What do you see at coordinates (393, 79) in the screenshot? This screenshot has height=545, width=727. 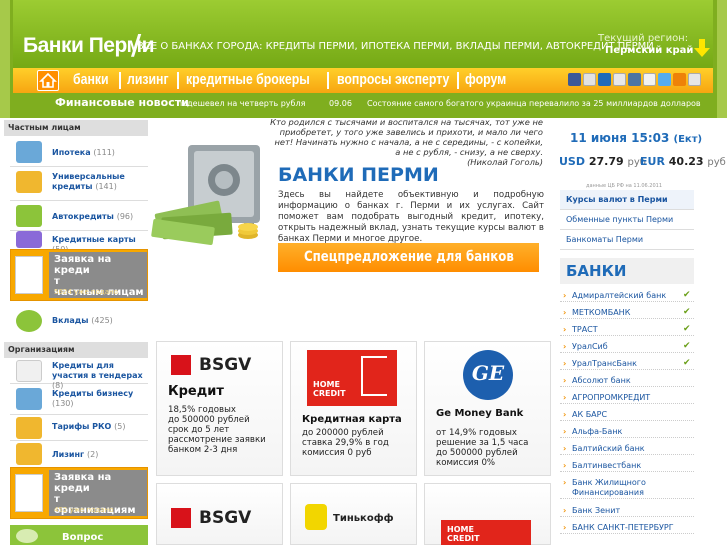 I see `nav-expert: вопросы эксперту` at bounding box center [393, 79].